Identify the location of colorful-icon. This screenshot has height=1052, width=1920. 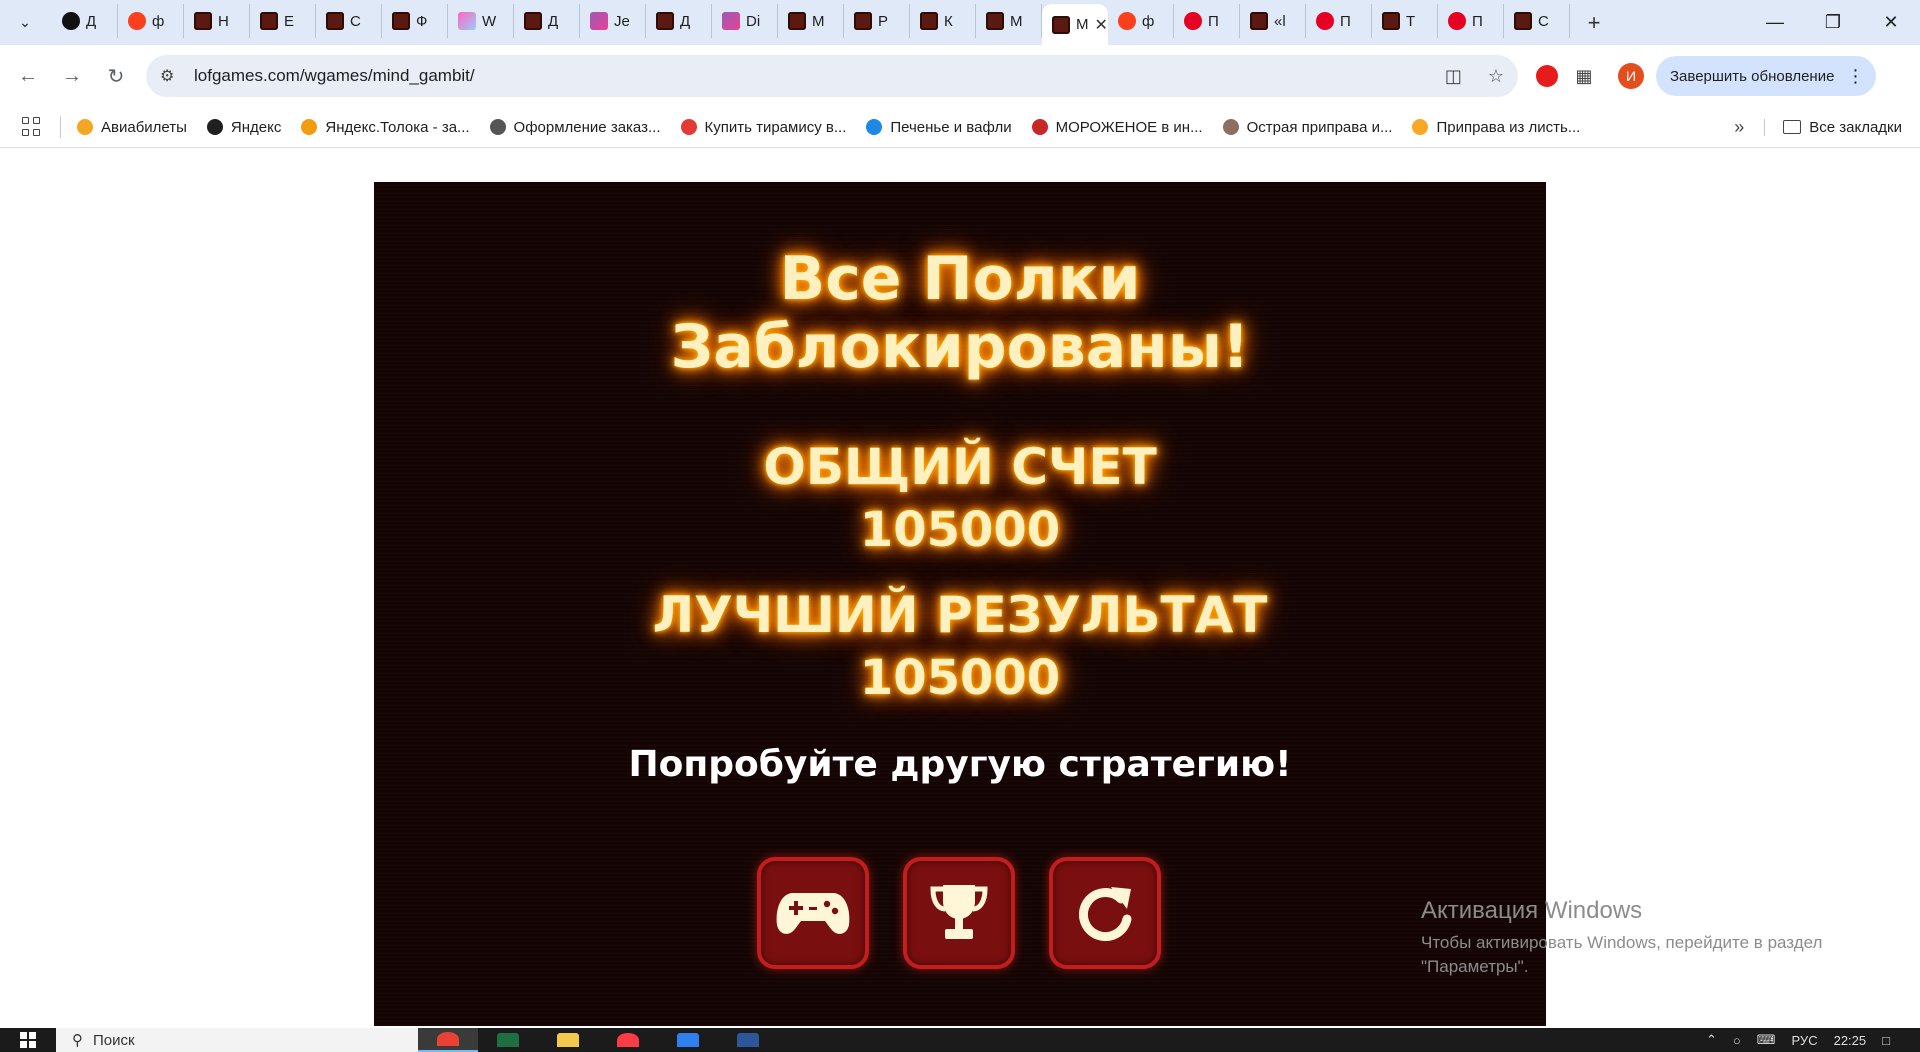
(467, 21).